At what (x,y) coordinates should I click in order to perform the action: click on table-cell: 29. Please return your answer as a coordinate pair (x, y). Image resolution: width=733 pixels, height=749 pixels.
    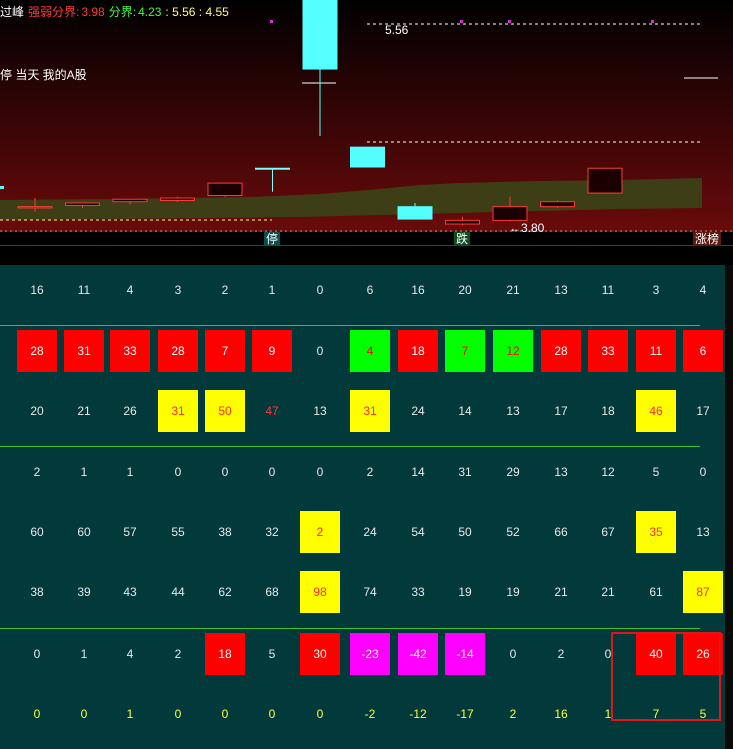
    Looking at the image, I should click on (513, 472).